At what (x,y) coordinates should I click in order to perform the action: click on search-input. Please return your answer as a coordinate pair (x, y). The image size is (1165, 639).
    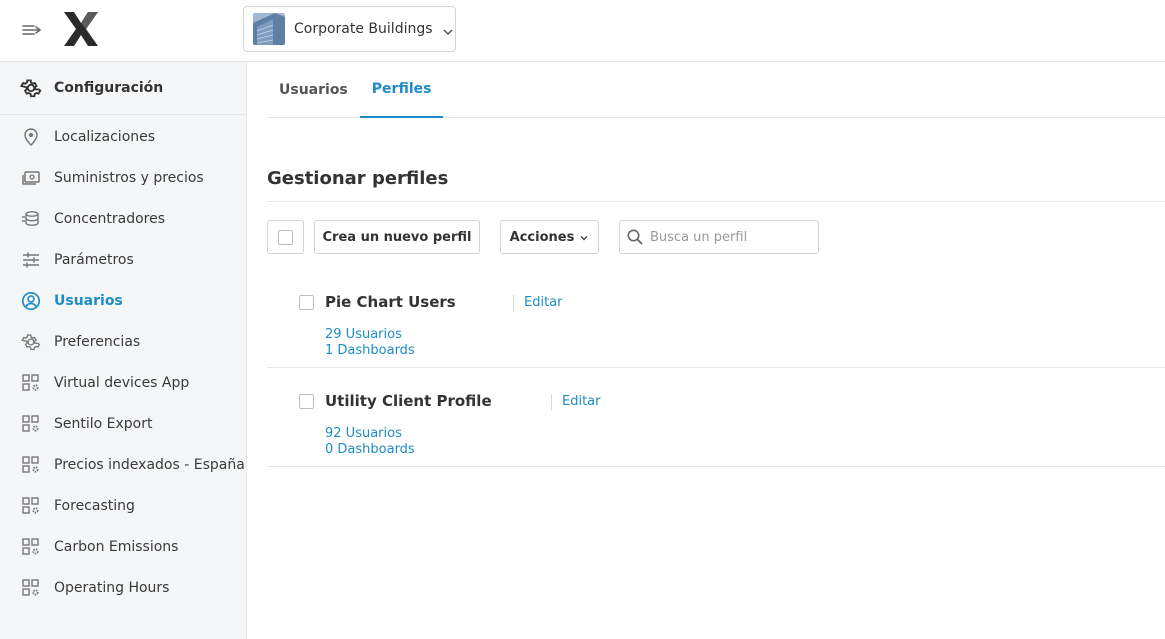
    Looking at the image, I should click on (732, 237).